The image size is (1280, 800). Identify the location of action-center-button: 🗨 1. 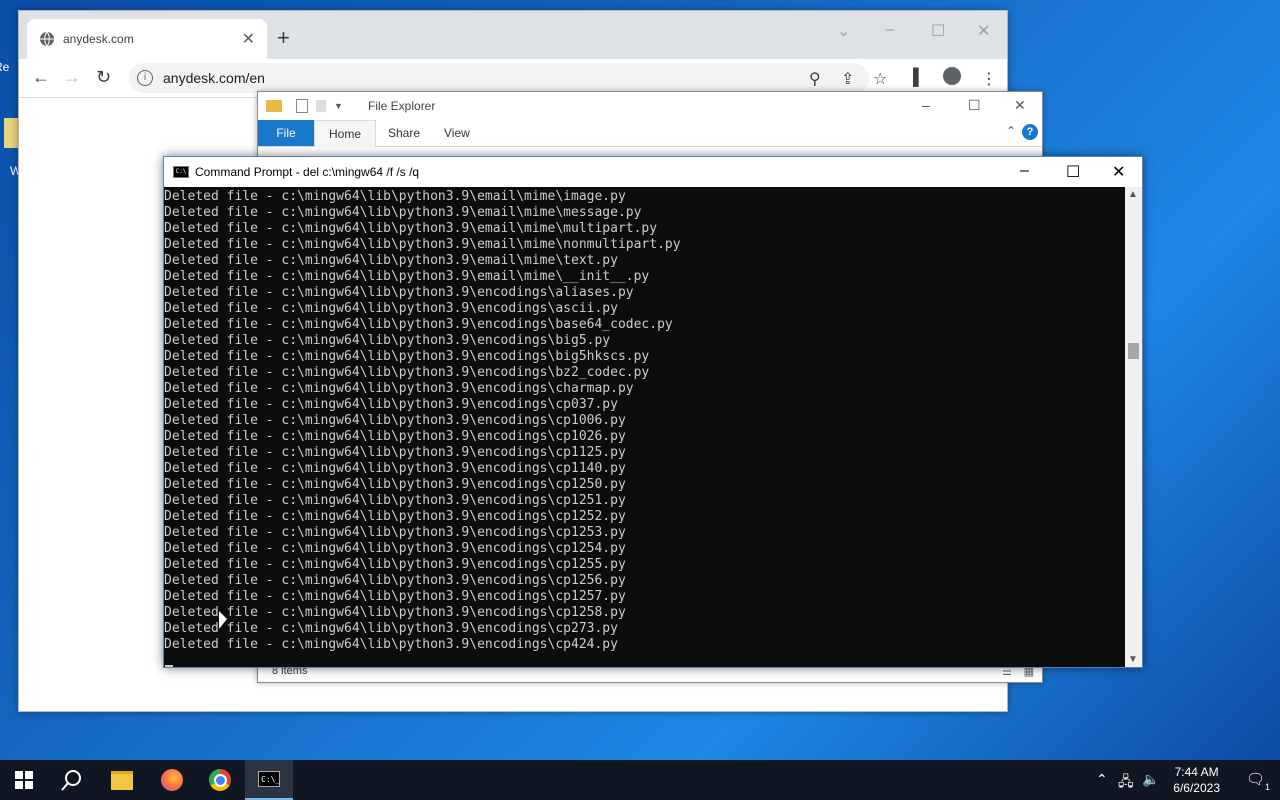
(1258, 781).